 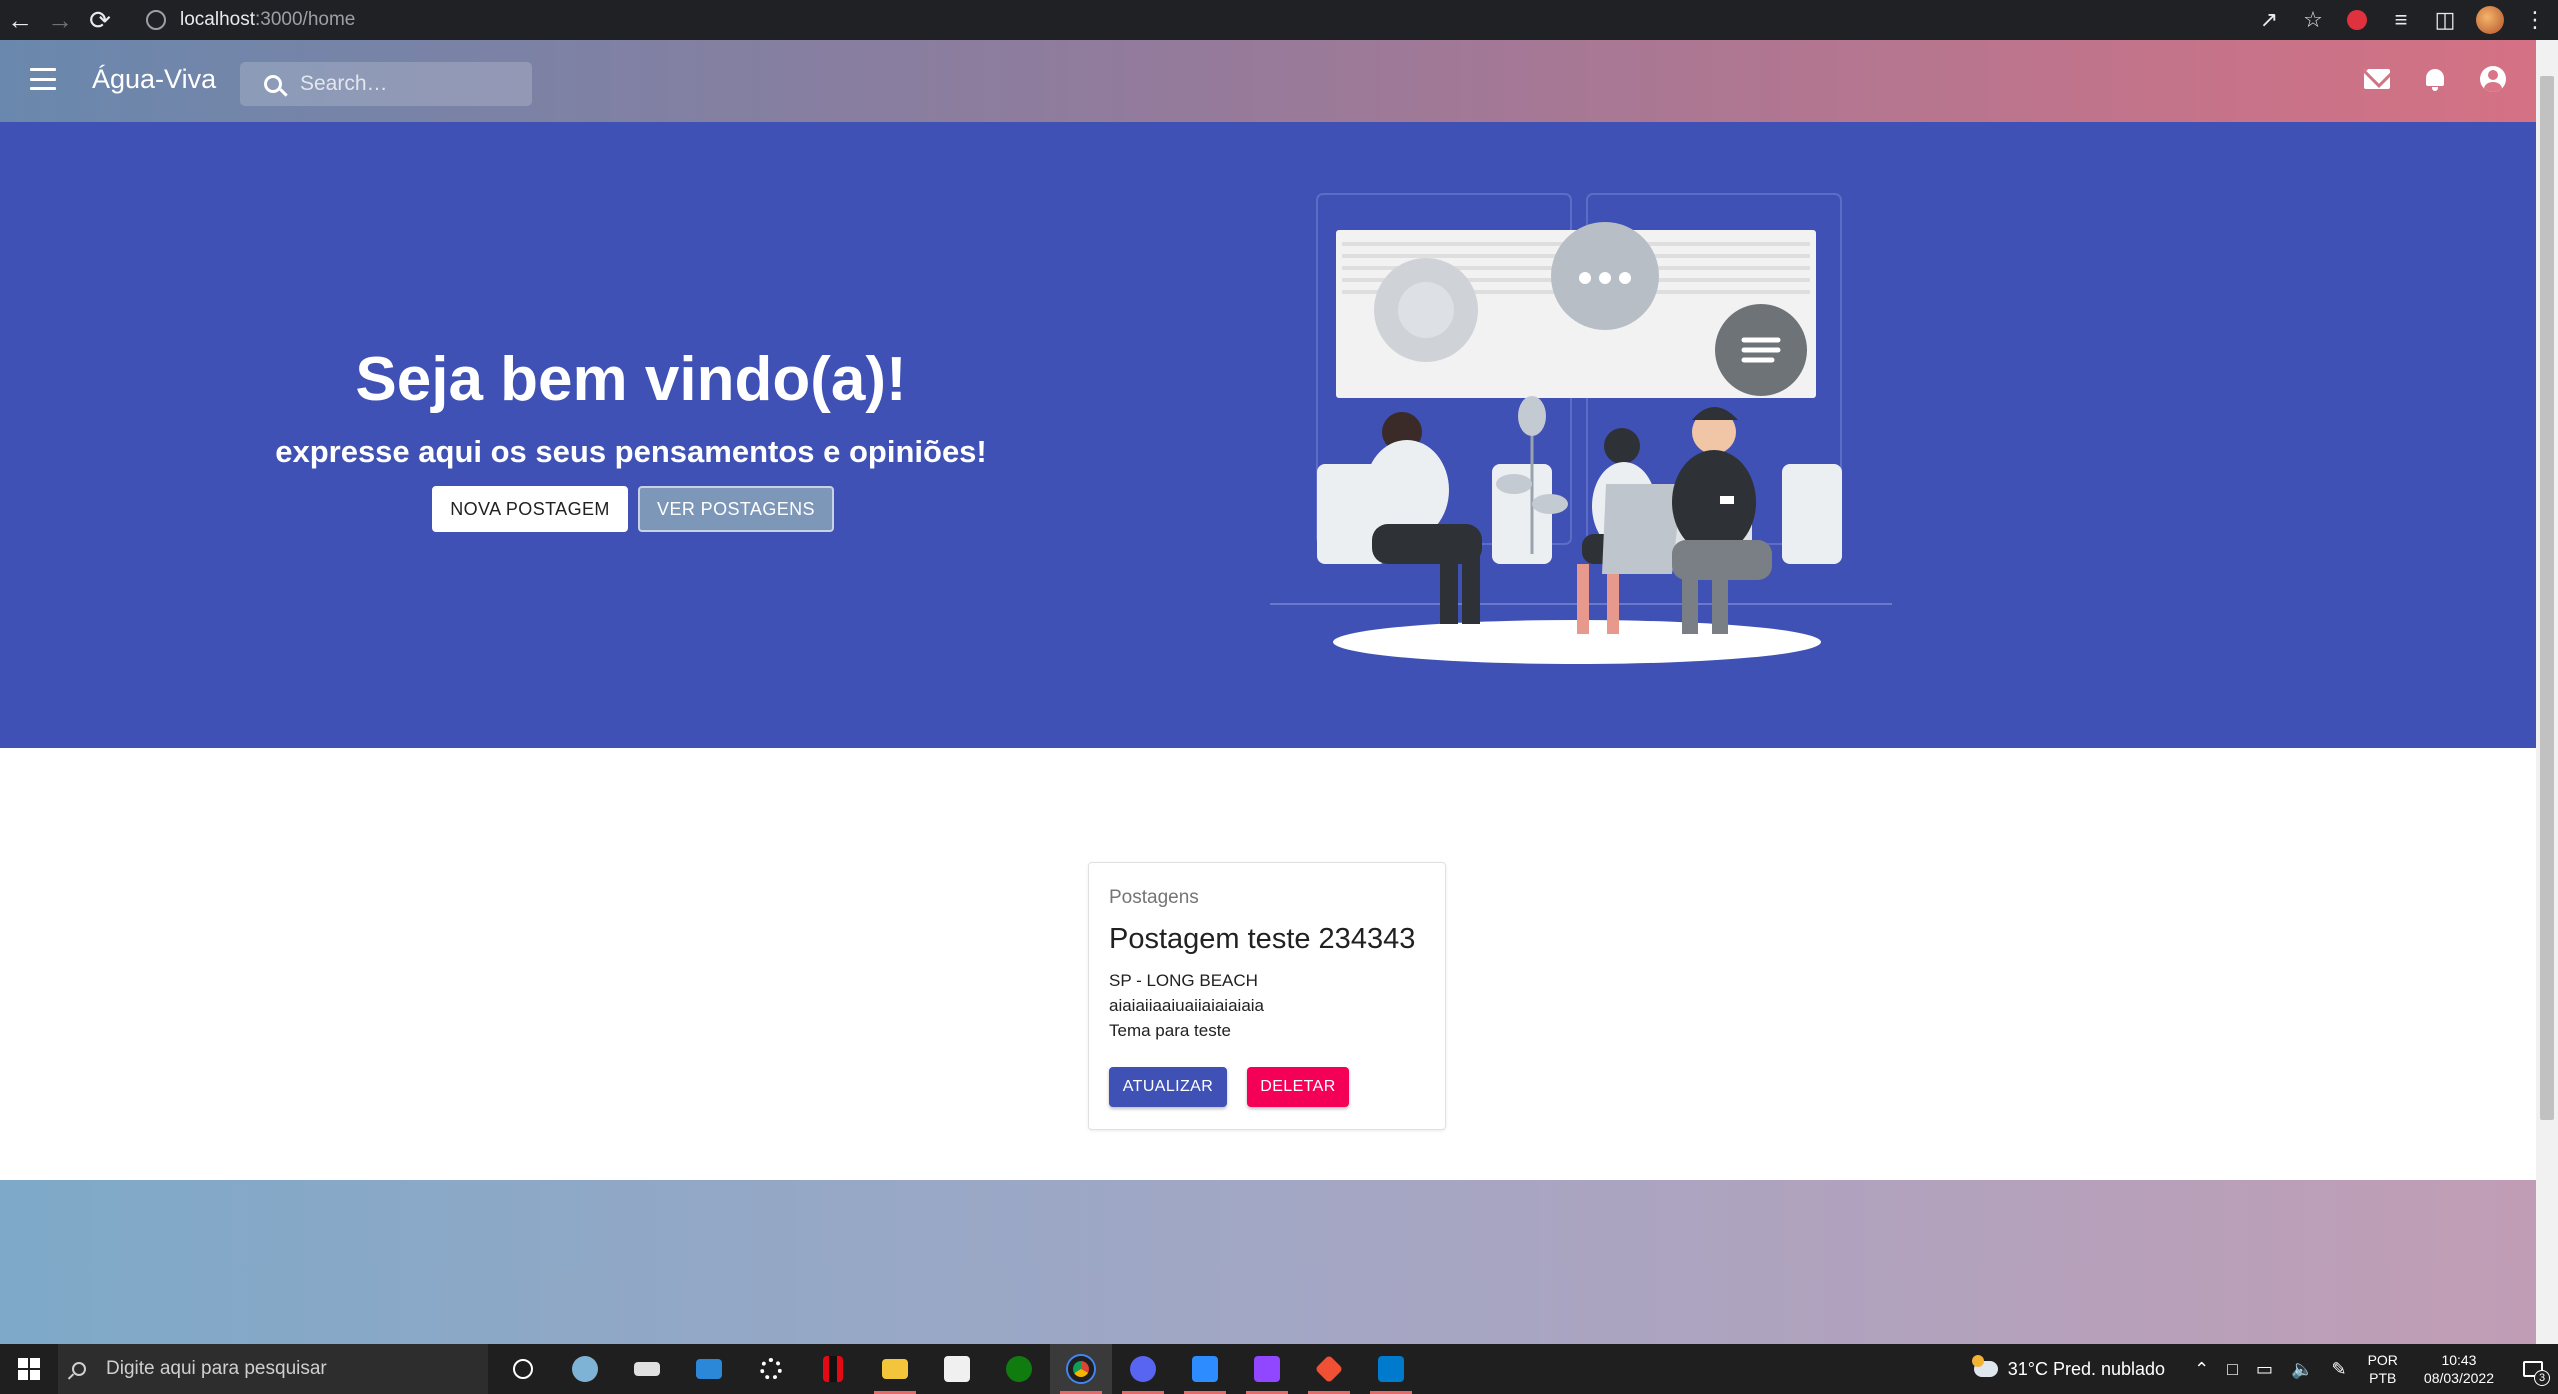 I want to click on post-theme: Tema para teste, so click(x=1170, y=1030).